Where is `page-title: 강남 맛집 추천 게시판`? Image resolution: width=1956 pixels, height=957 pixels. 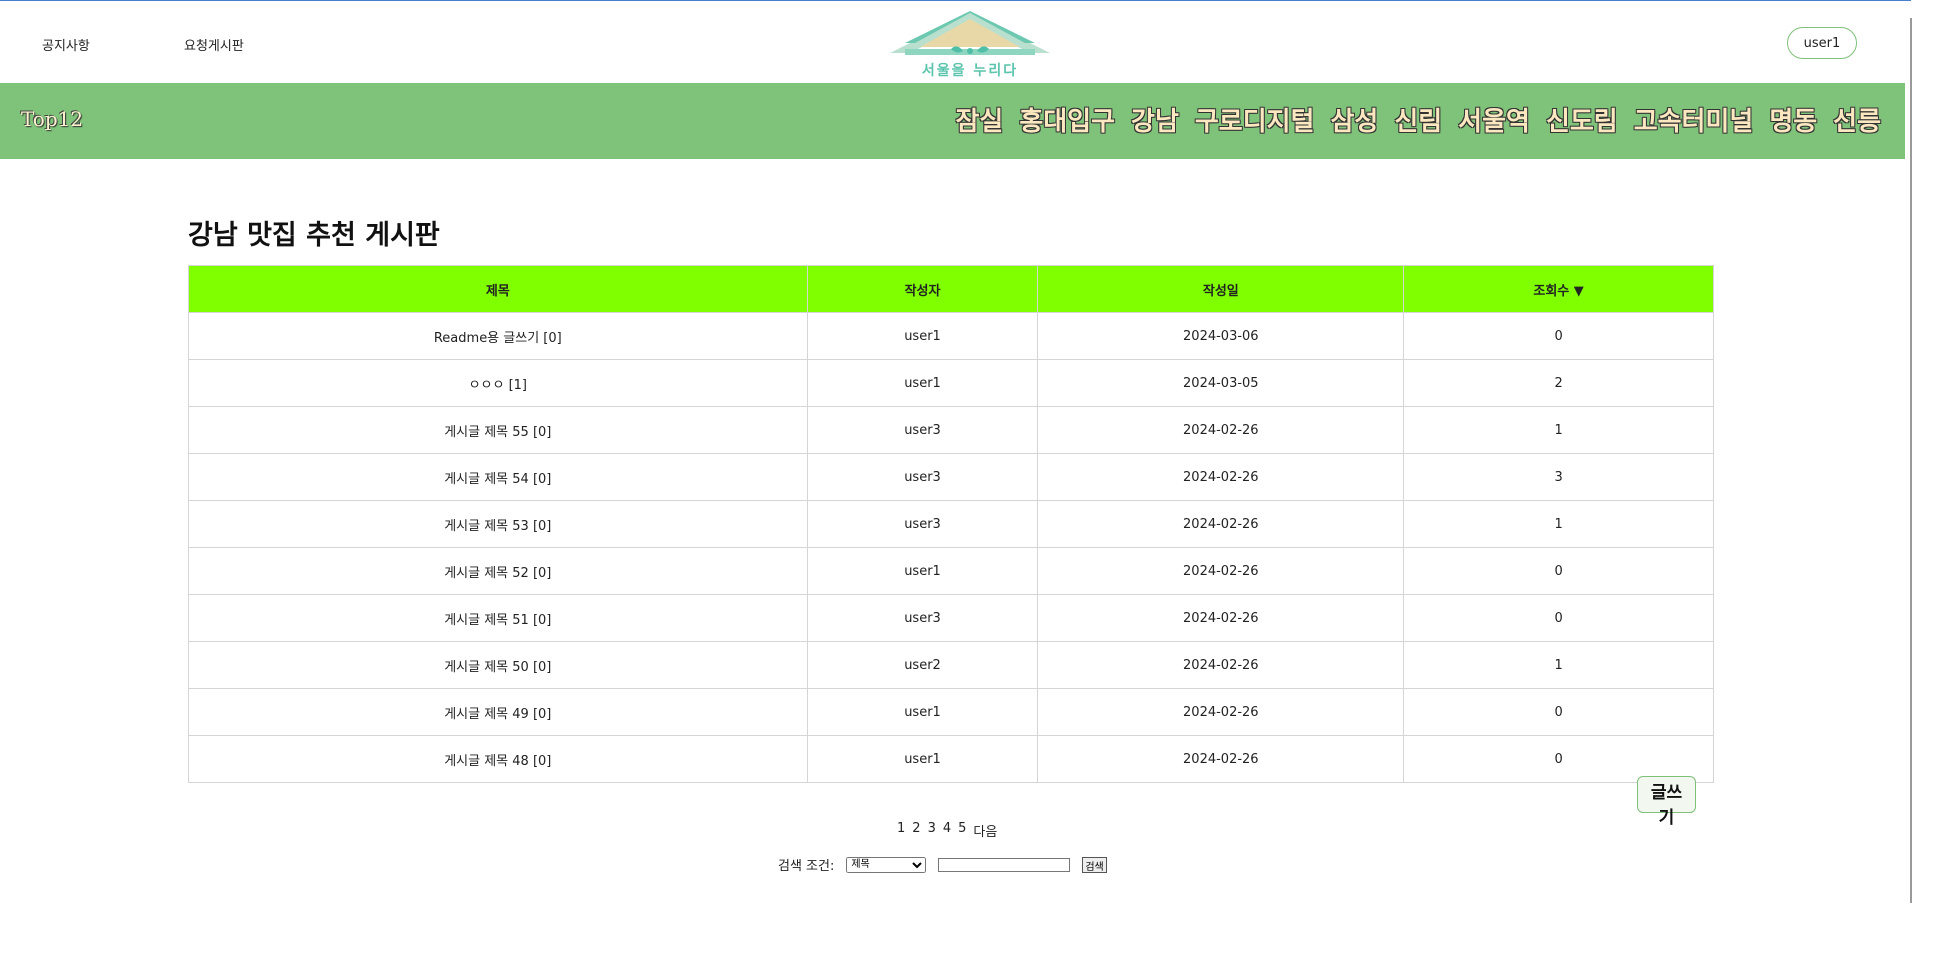 page-title: 강남 맛집 추천 게시판 is located at coordinates (314, 235).